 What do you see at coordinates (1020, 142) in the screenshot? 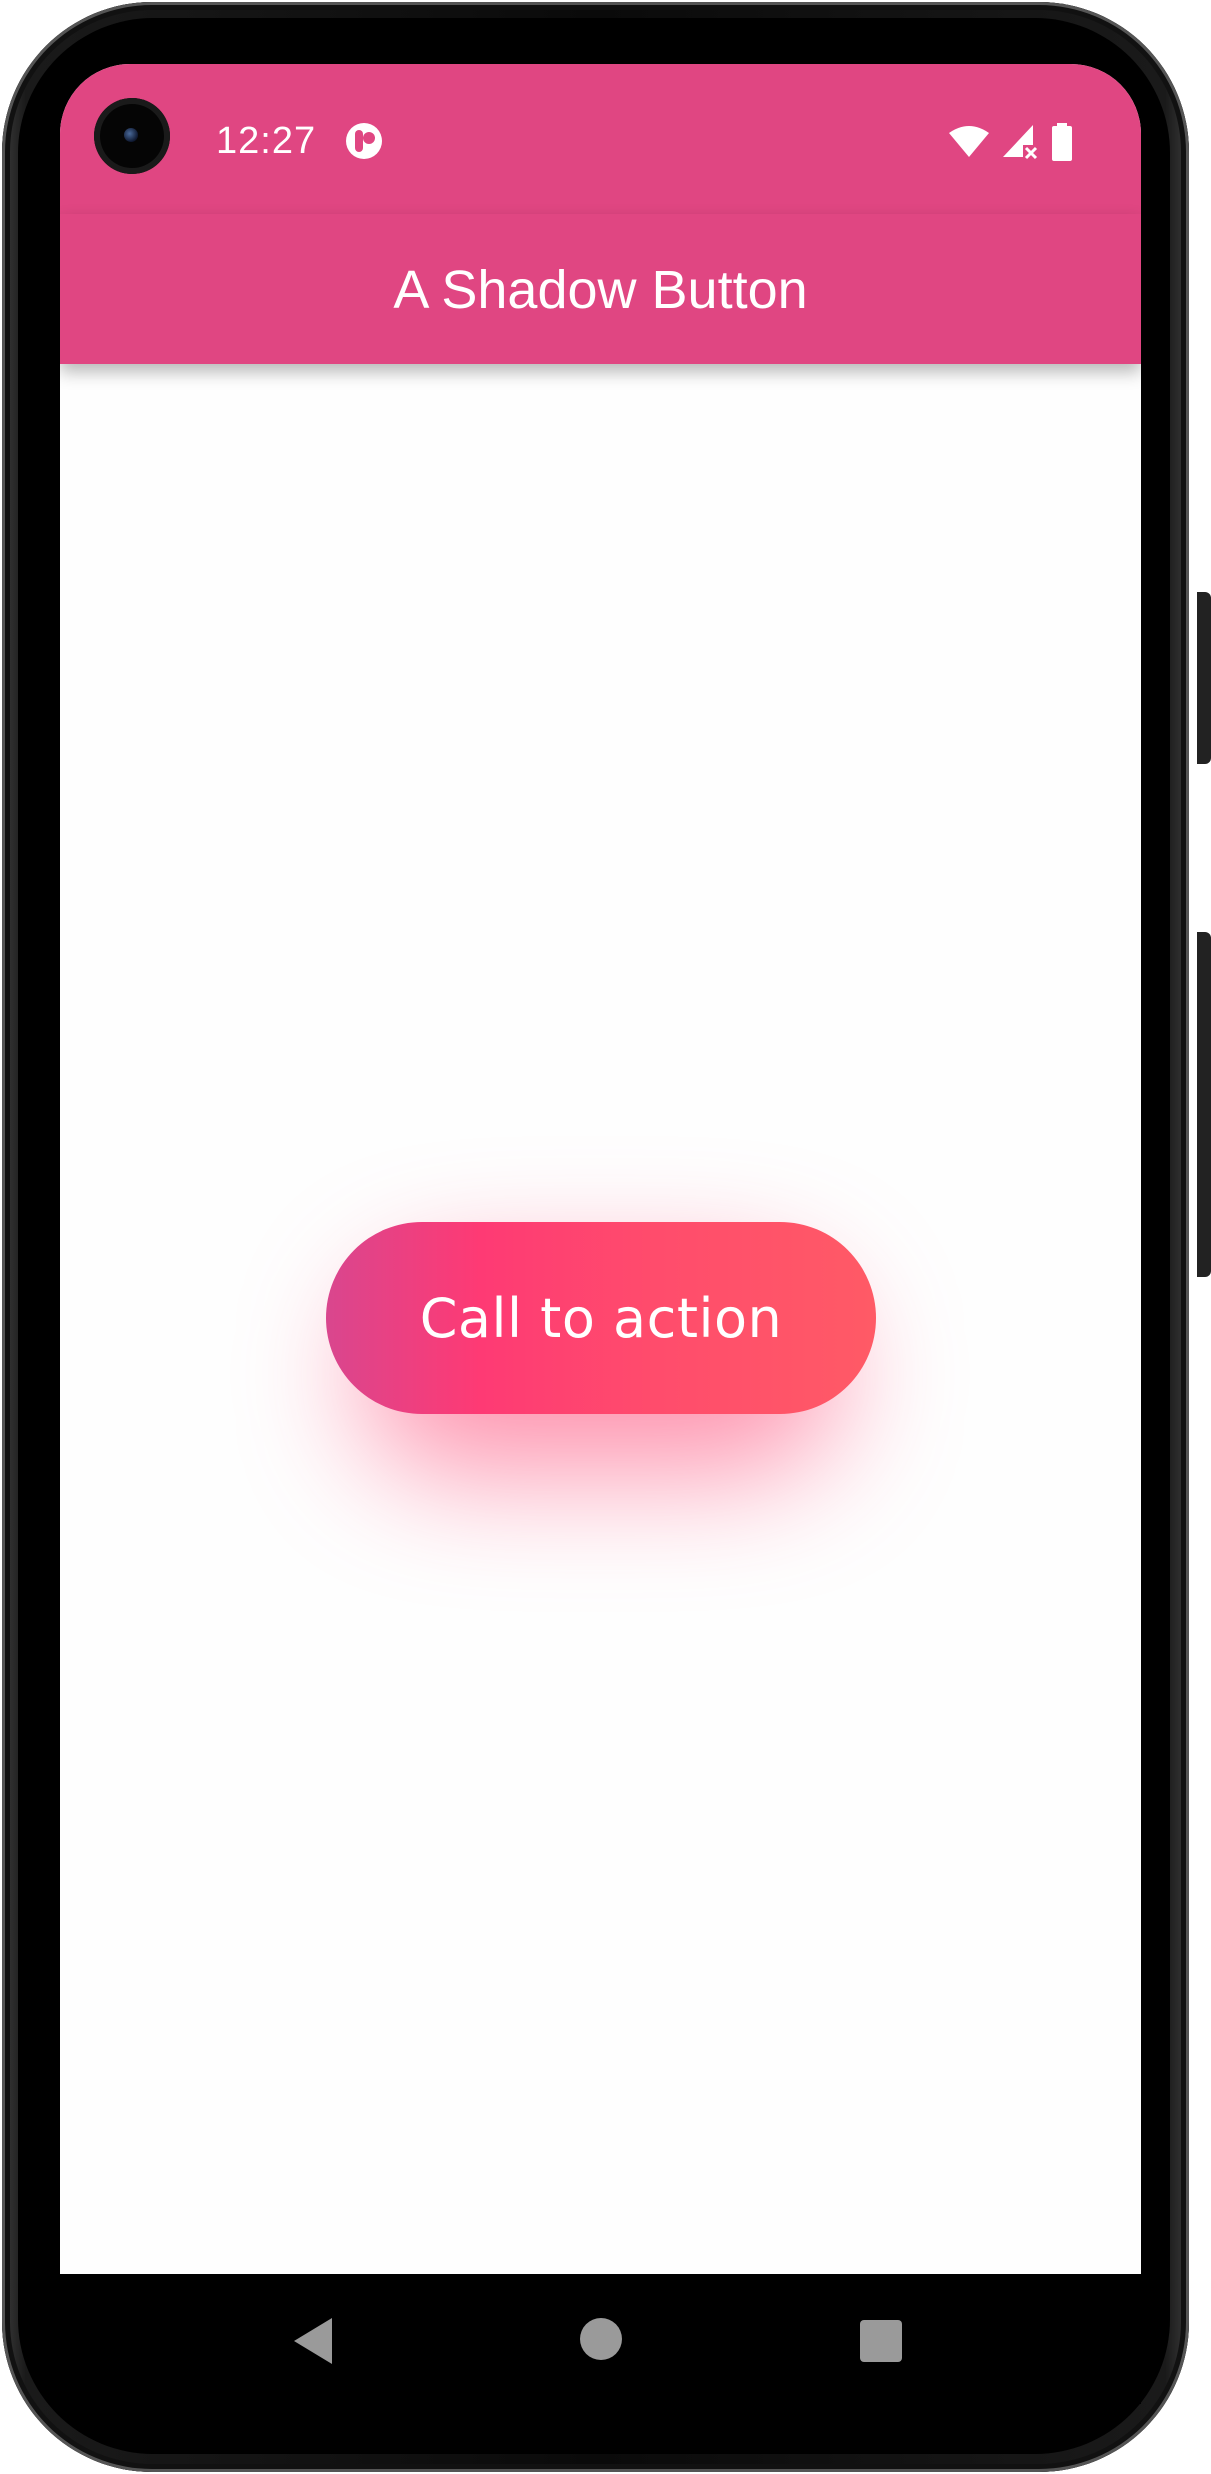
I see `signal-no-service-icon` at bounding box center [1020, 142].